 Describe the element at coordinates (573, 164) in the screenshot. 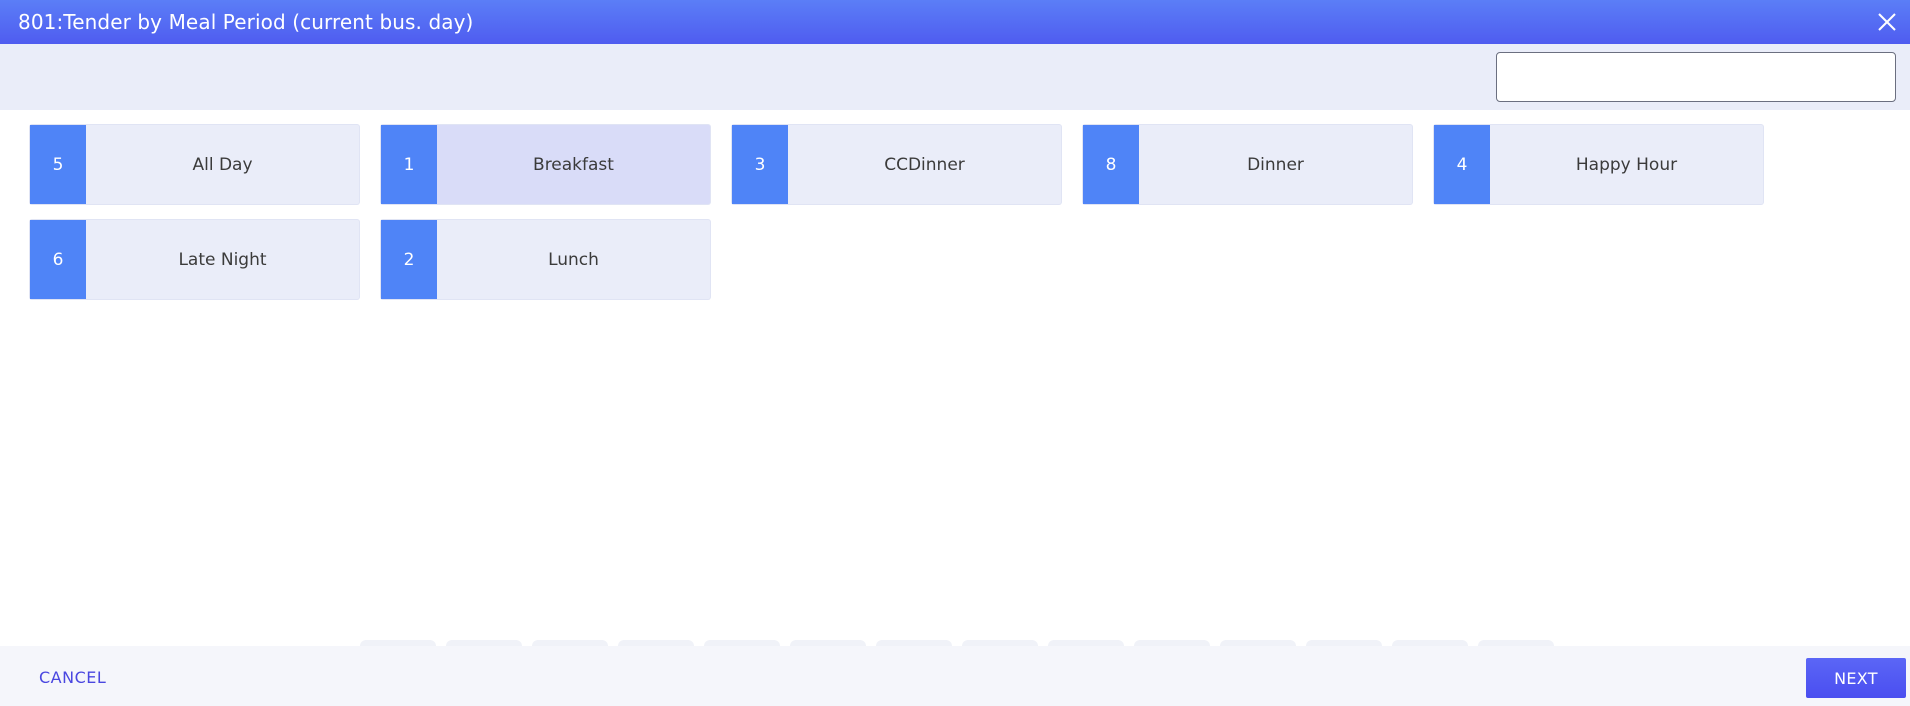

I see `meal-period-label: Breakfast` at that location.